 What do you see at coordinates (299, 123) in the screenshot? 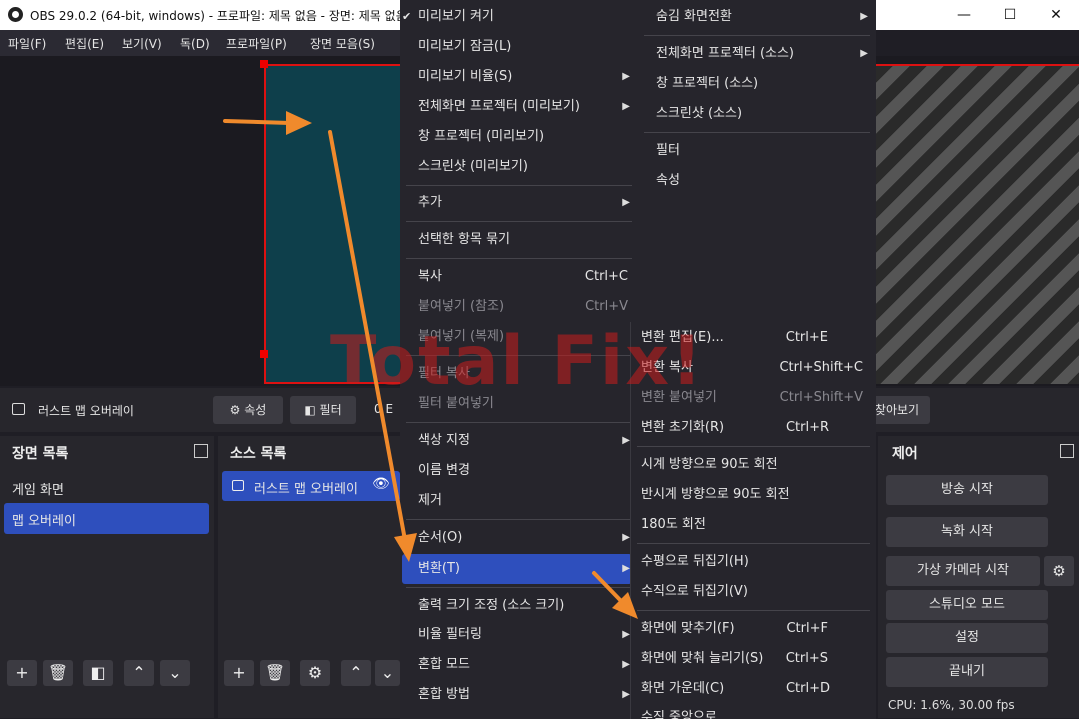
I see `arrow-to-canvas-head` at bounding box center [299, 123].